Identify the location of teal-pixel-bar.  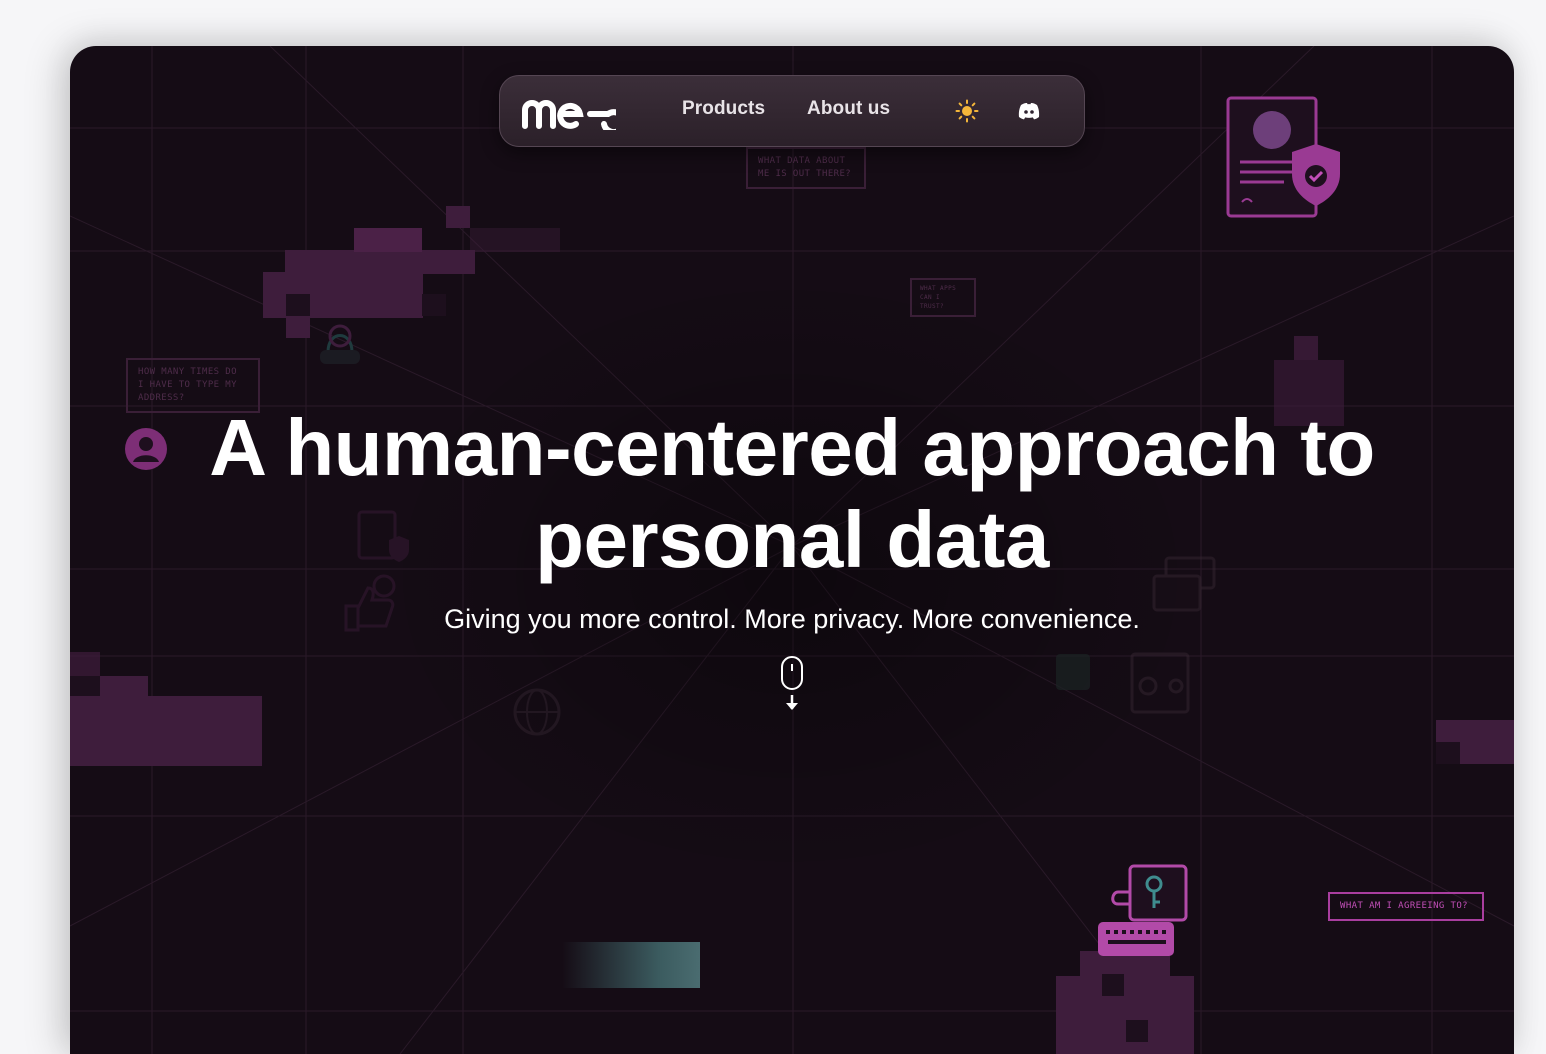
(631, 965).